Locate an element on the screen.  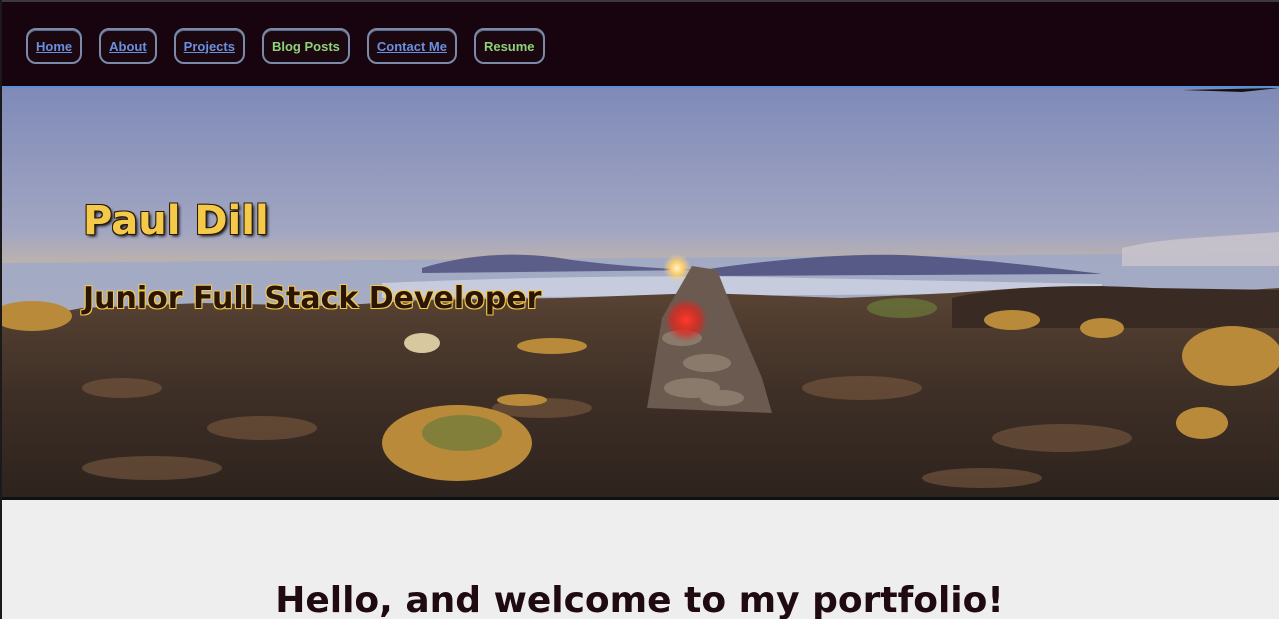
window-edge is located at coordinates (1, 309).